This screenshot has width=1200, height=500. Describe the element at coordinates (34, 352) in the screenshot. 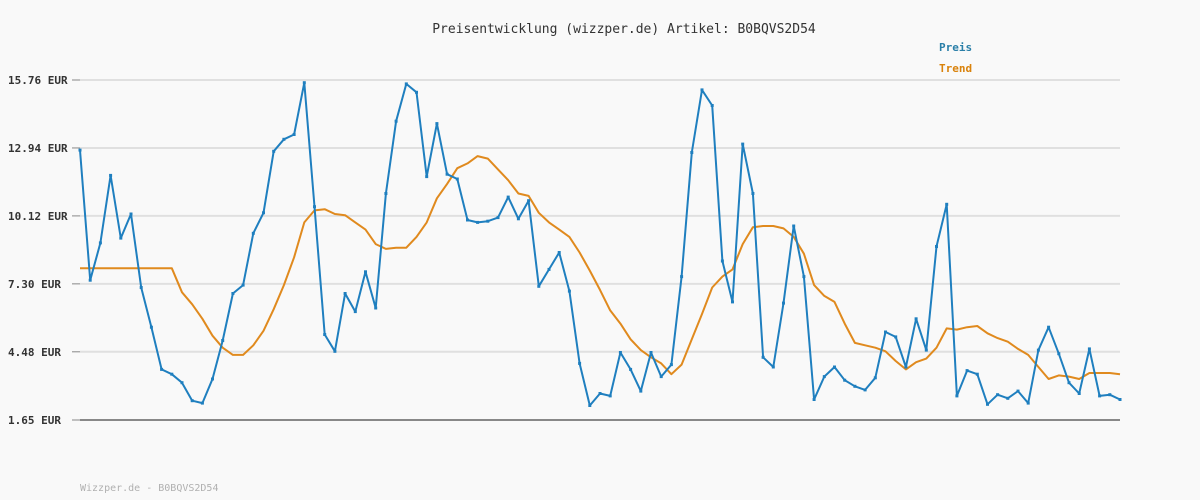

I see `y-tick-label: 4.48 EUR` at that location.